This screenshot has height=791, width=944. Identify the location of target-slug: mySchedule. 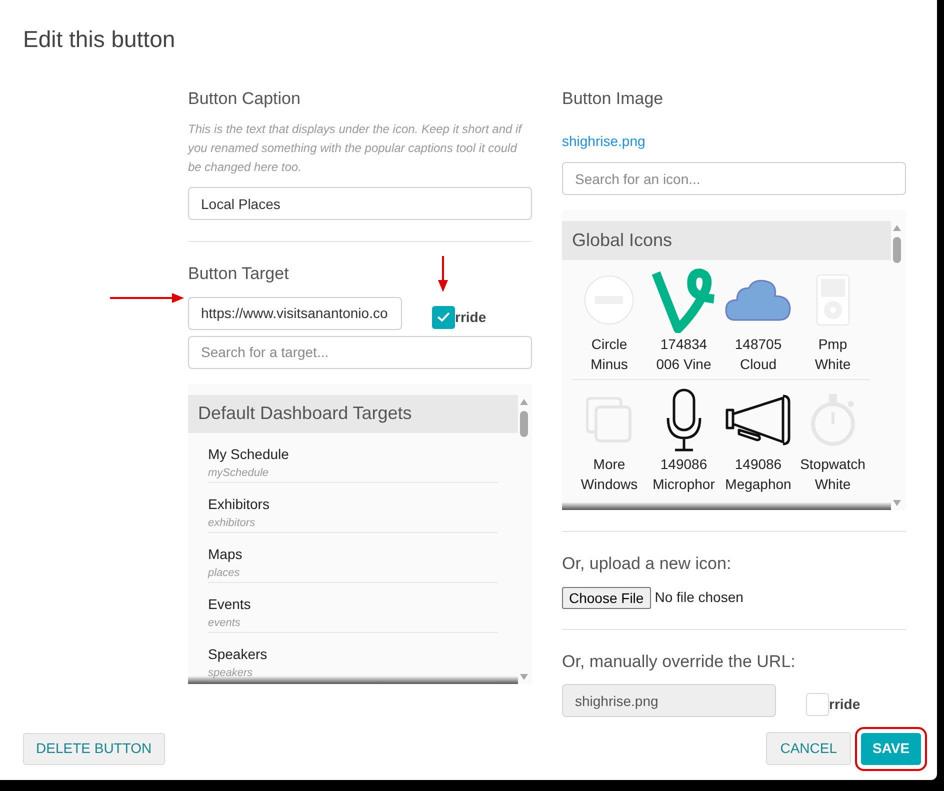
(238, 473).